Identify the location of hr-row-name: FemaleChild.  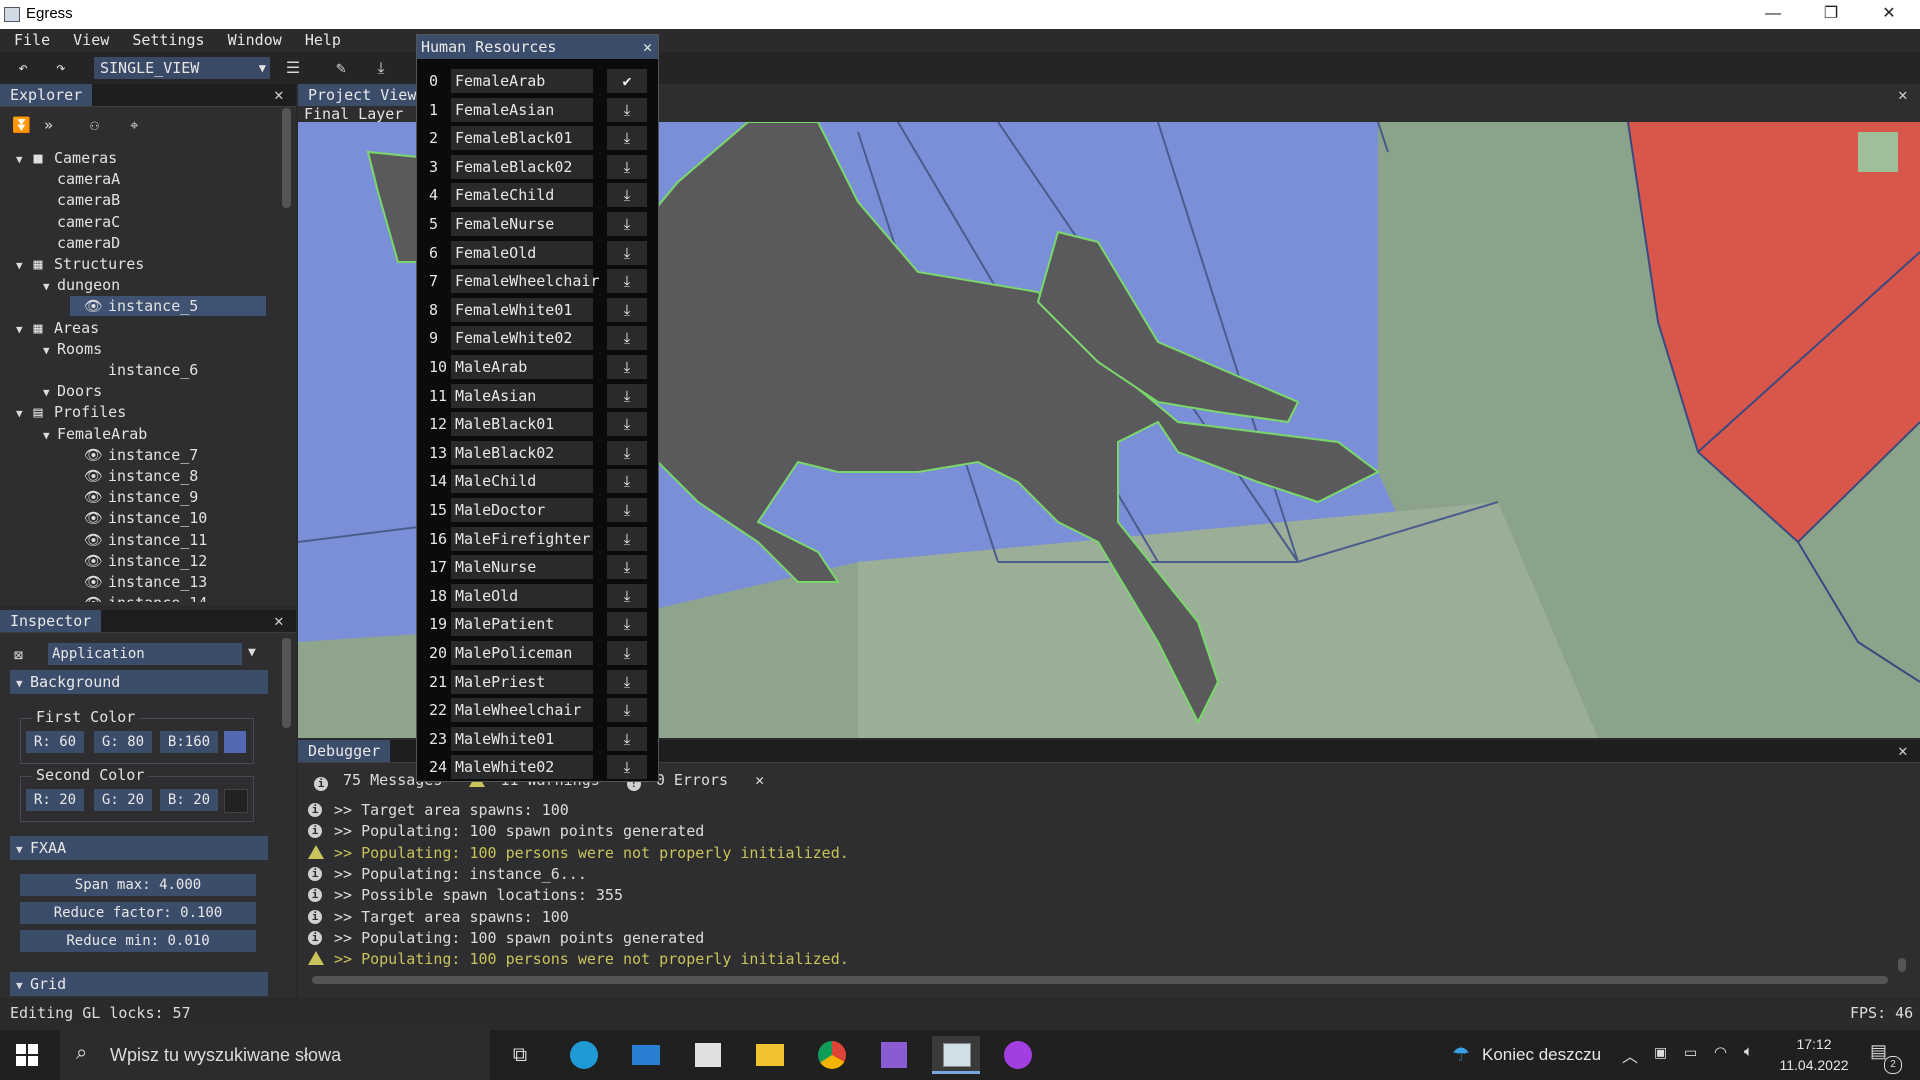
(522, 195).